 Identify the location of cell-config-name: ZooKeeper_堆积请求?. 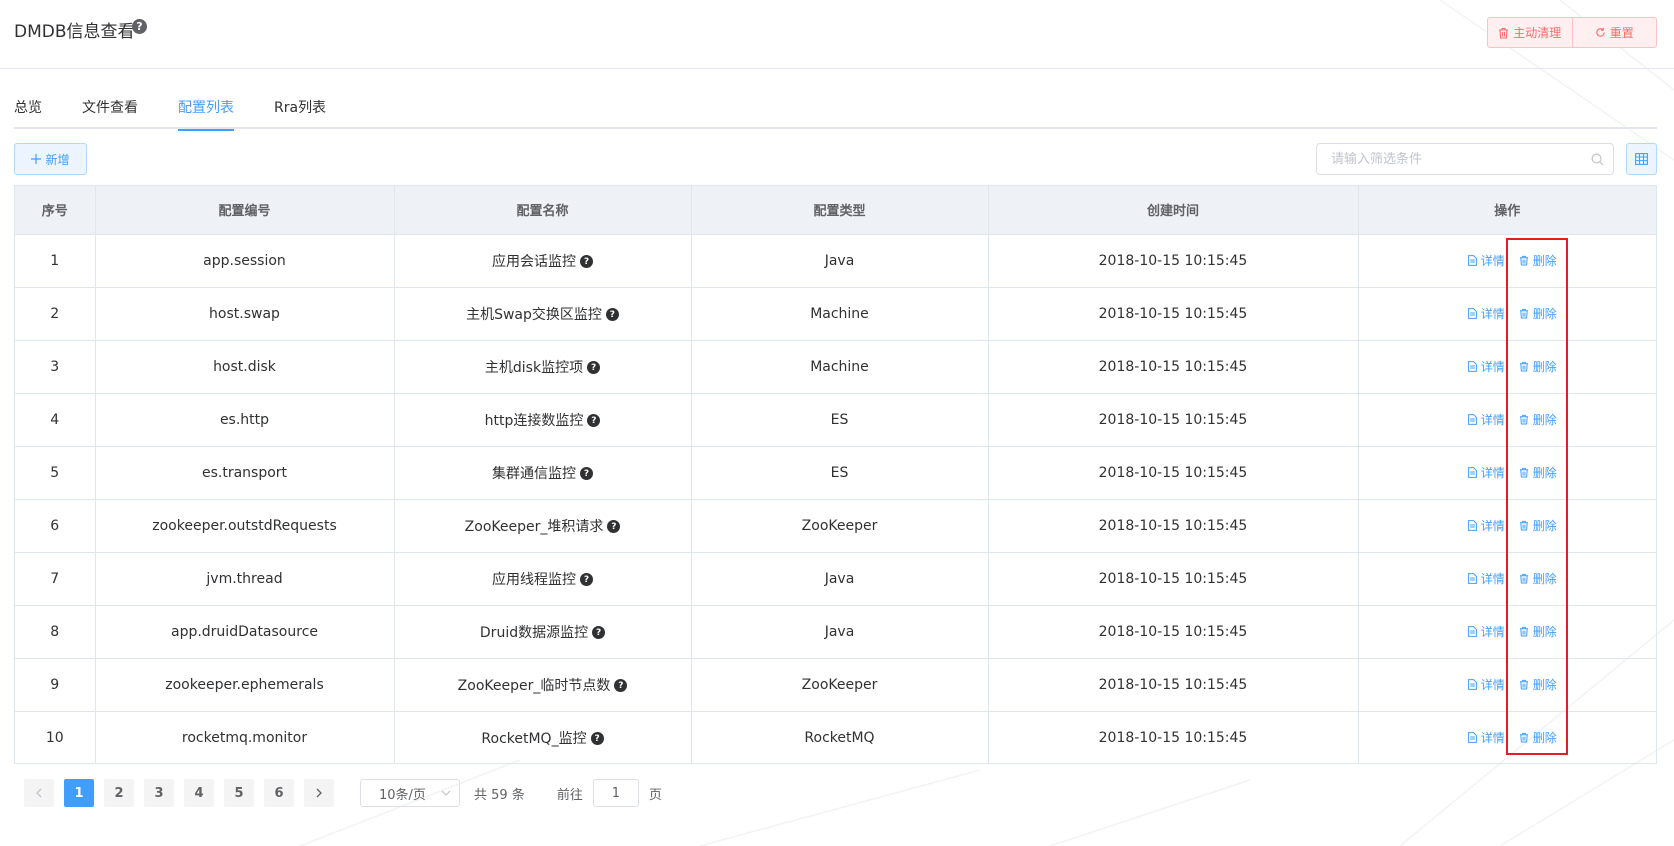
(543, 526).